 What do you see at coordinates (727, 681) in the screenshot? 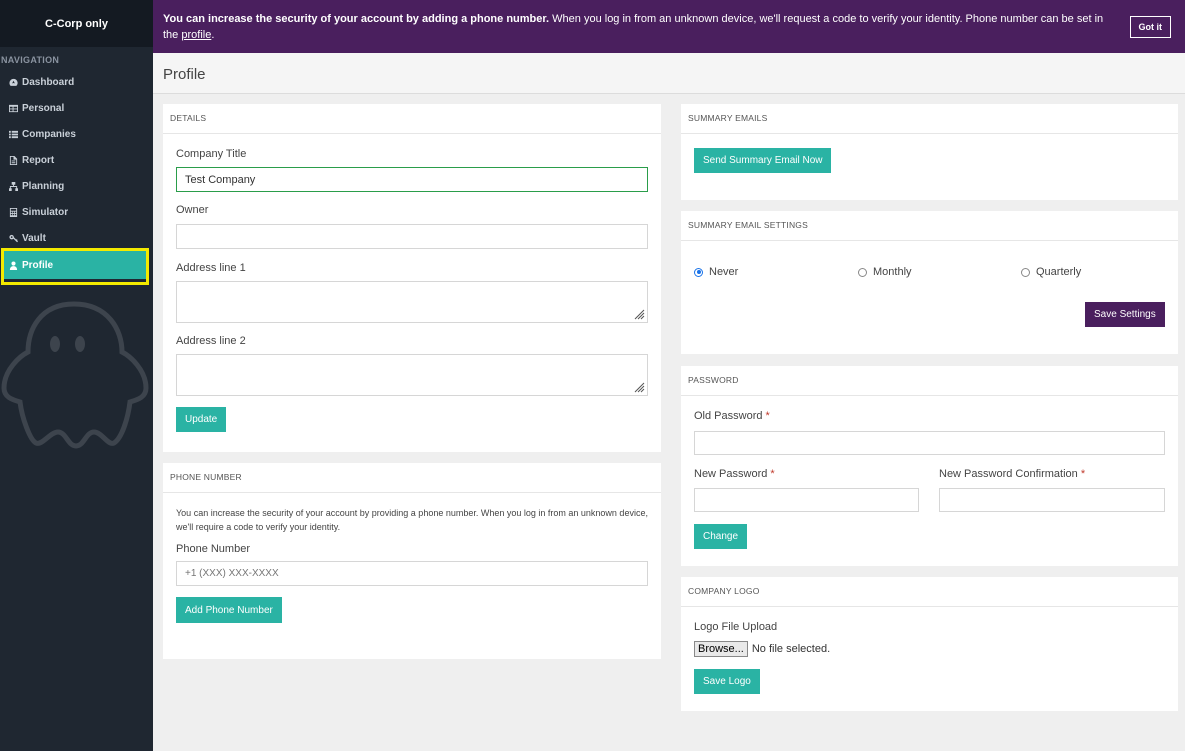
I see `save-logo-button: Save Logo` at bounding box center [727, 681].